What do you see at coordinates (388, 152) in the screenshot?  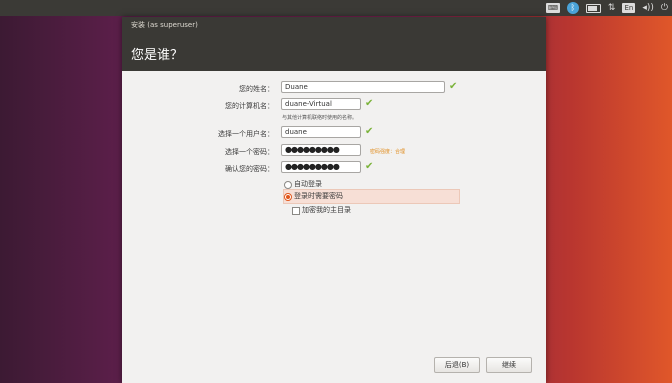 I see `password-strength-text: 密码强度：合理` at bounding box center [388, 152].